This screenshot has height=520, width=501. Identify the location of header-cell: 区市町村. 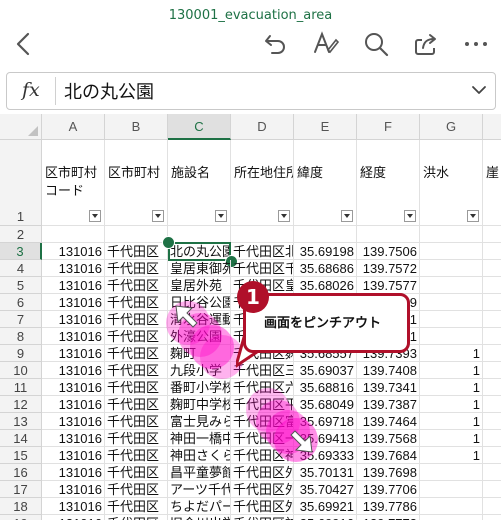
(136, 183).